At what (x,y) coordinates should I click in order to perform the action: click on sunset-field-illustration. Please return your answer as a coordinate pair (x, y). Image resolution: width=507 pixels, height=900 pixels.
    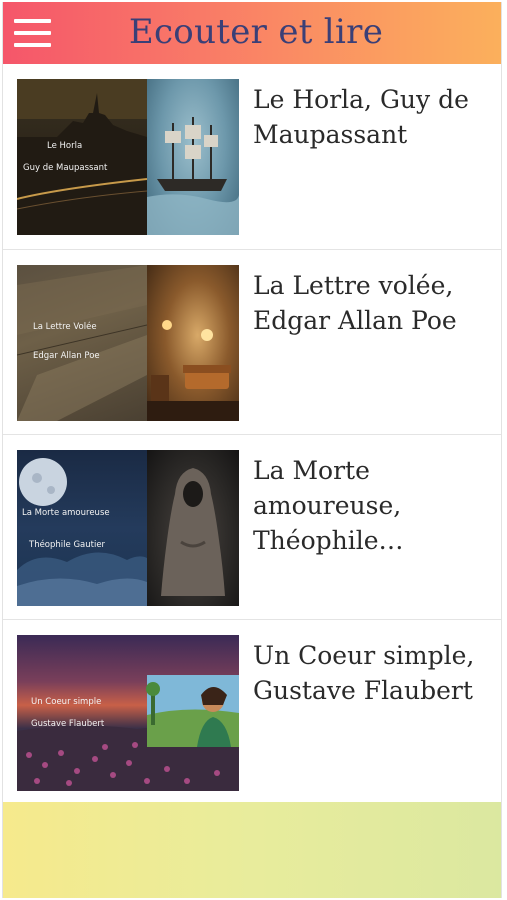
    Looking at the image, I should click on (128, 733).